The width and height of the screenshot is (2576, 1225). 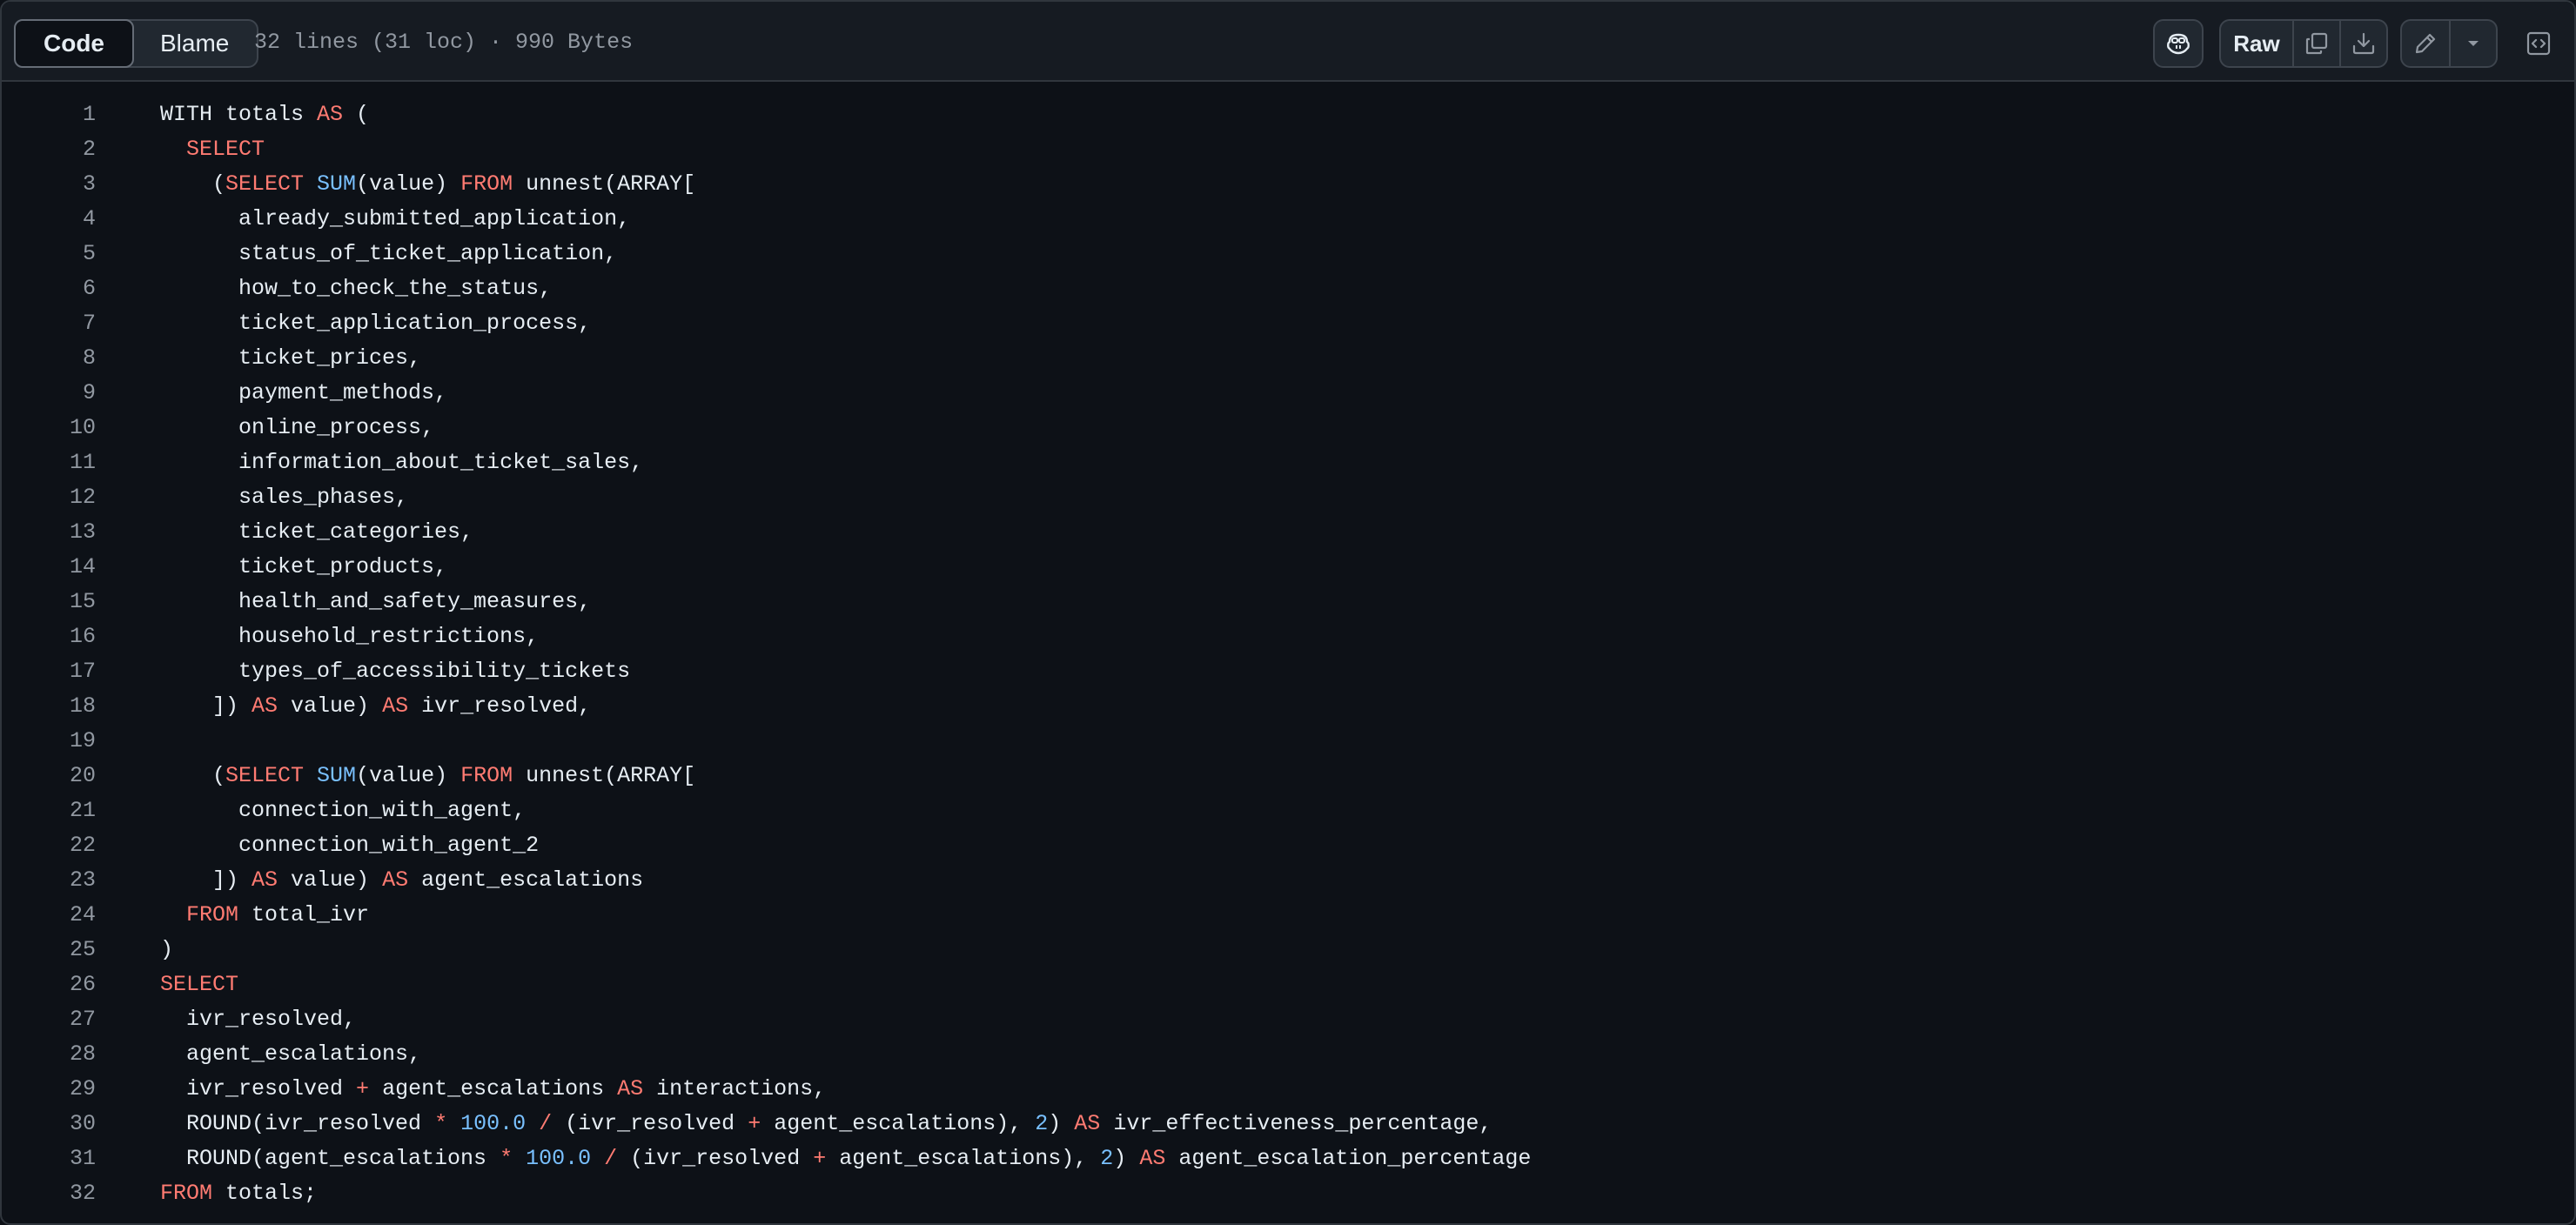 What do you see at coordinates (49, 1193) in the screenshot?
I see `line-number: 32` at bounding box center [49, 1193].